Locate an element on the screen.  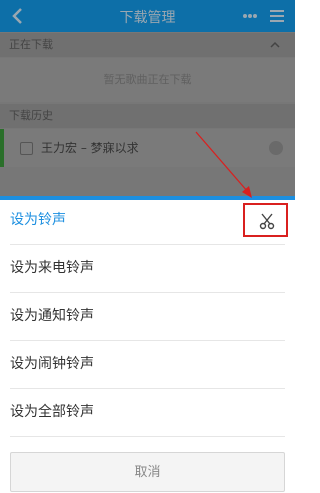
menu-item-set-all-ringtones: 设为全部铃声 is located at coordinates (147, 412).